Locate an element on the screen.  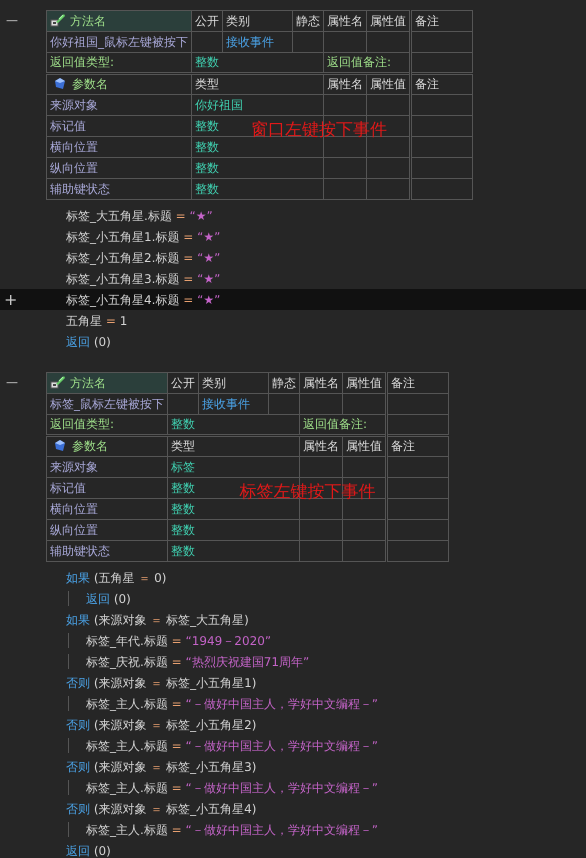
code-line: 五角星 = 1 is located at coordinates (97, 321).